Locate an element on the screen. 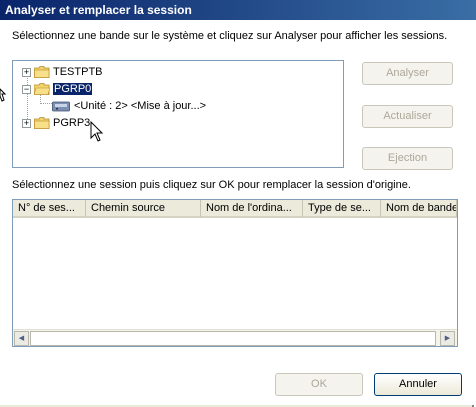 This screenshot has height=407, width=476. scroll-right-icon: ▶ is located at coordinates (447, 338).